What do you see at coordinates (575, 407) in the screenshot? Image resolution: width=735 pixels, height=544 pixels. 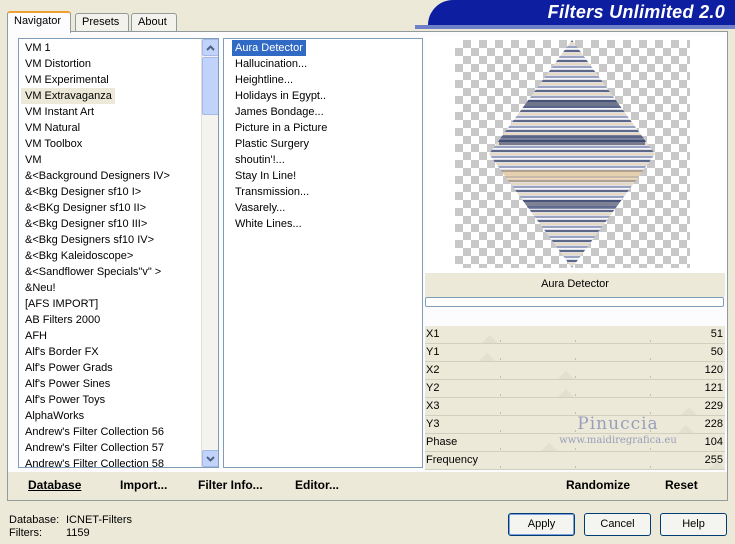 I see `slider-x3: X3 229` at bounding box center [575, 407].